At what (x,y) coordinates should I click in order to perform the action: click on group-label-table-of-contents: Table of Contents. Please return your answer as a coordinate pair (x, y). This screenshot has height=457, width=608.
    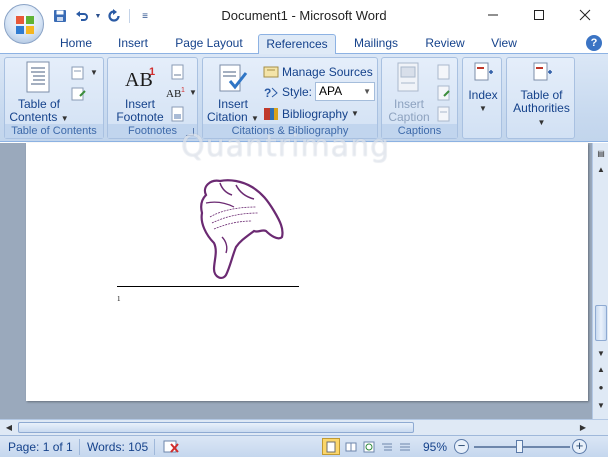
    Looking at the image, I should click on (54, 131).